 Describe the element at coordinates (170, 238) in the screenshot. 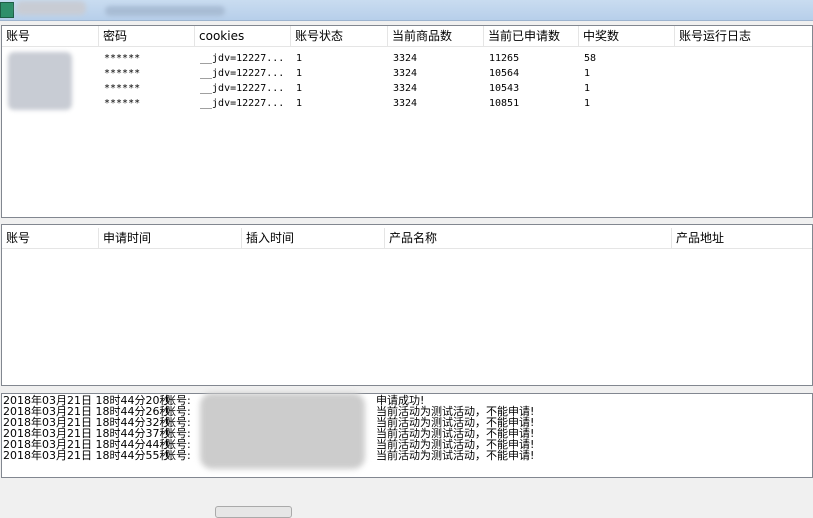

I see `column-header: 申请时间` at that location.